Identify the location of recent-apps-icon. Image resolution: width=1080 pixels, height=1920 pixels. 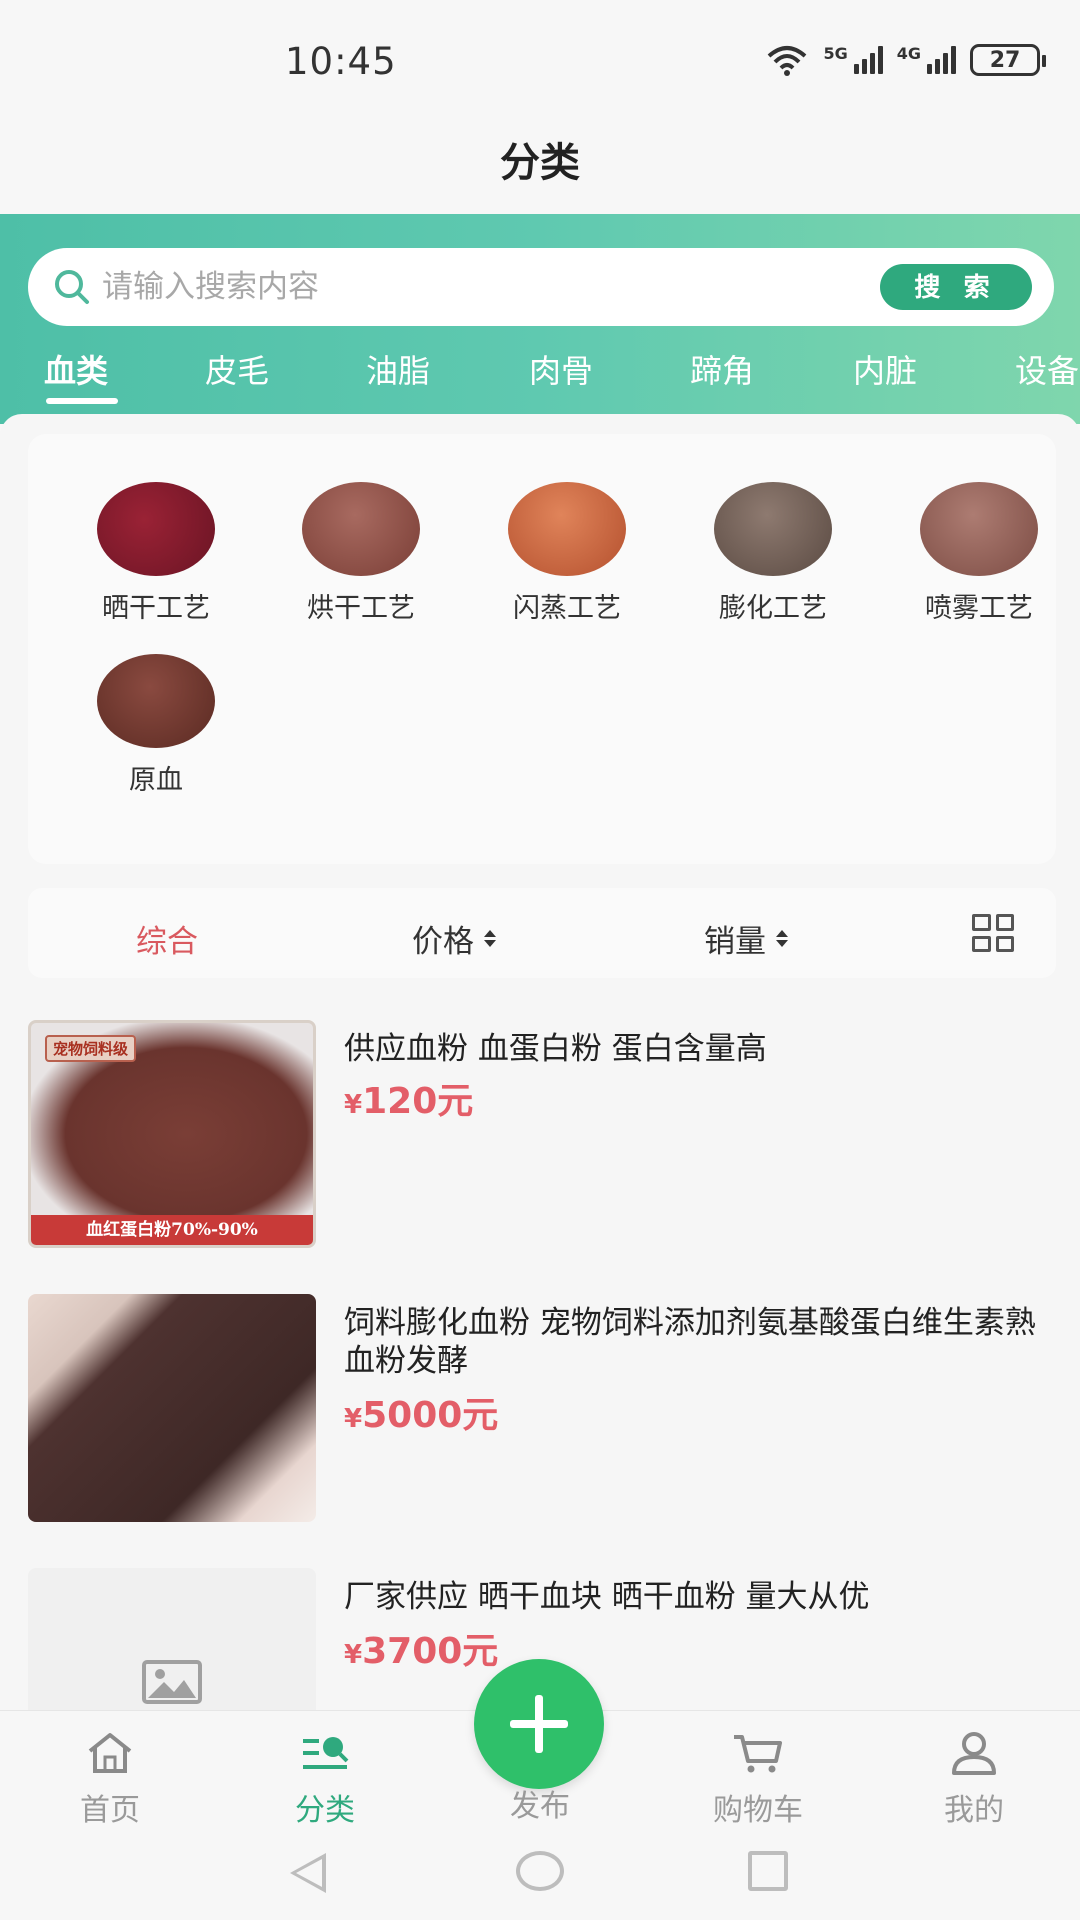
(768, 1871).